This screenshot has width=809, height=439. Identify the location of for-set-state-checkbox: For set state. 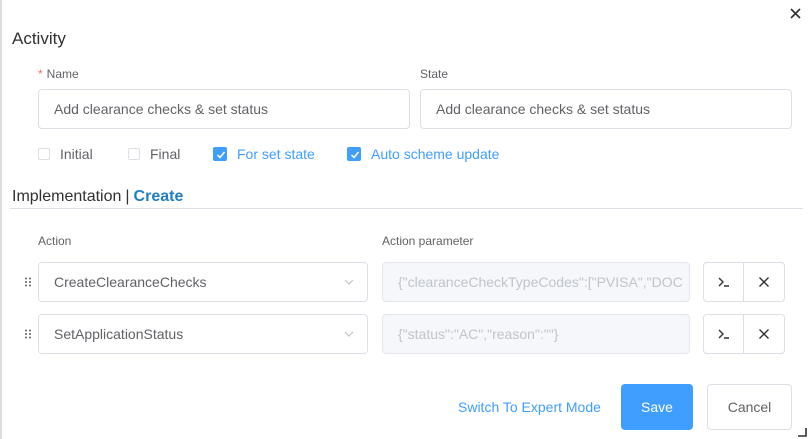
(264, 154).